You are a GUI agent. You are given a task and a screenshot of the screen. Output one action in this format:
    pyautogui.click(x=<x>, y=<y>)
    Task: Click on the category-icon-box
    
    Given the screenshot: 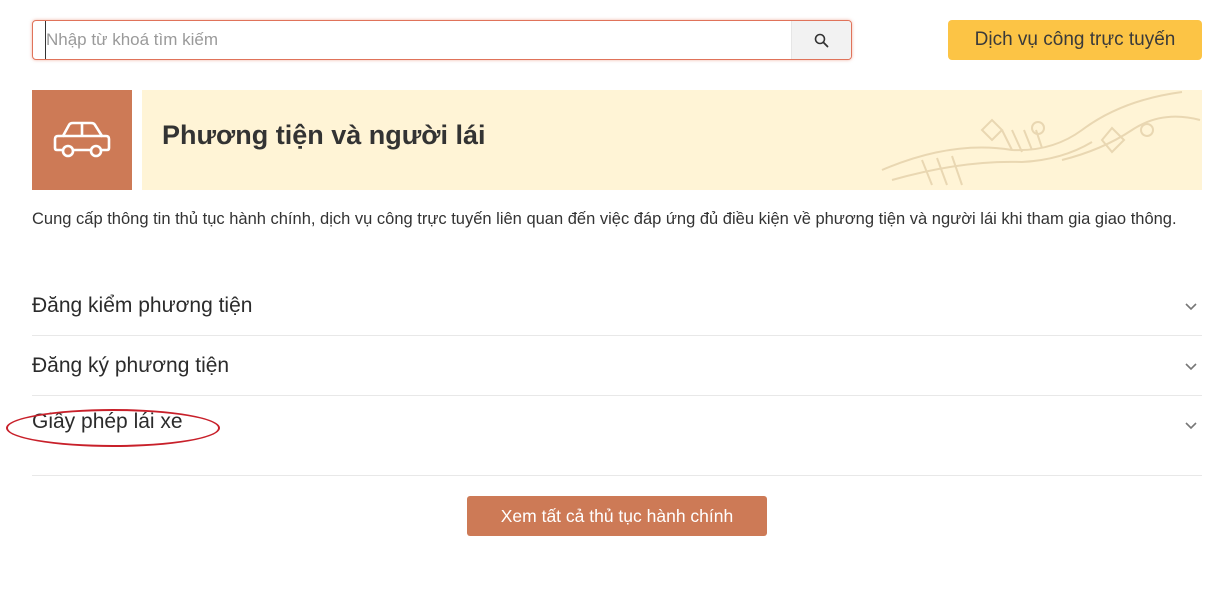 What is the action you would take?
    pyautogui.click(x=82, y=140)
    